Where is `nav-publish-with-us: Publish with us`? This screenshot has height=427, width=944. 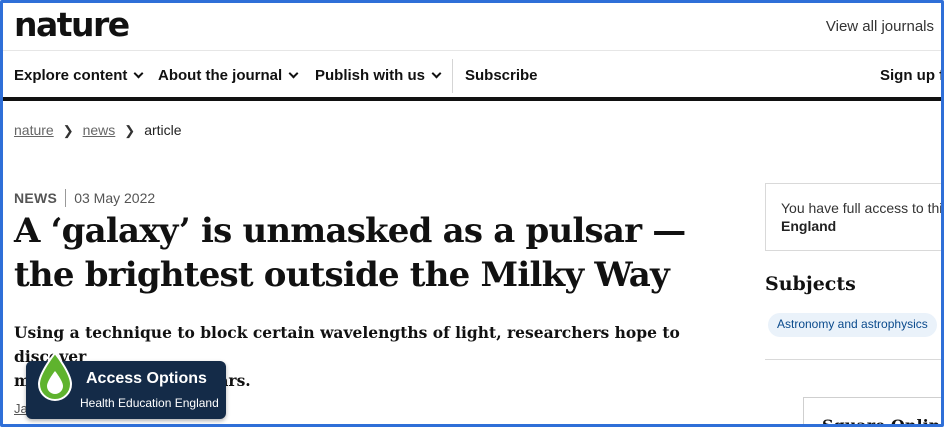
nav-publish-with-us: Publish with us is located at coordinates (378, 75).